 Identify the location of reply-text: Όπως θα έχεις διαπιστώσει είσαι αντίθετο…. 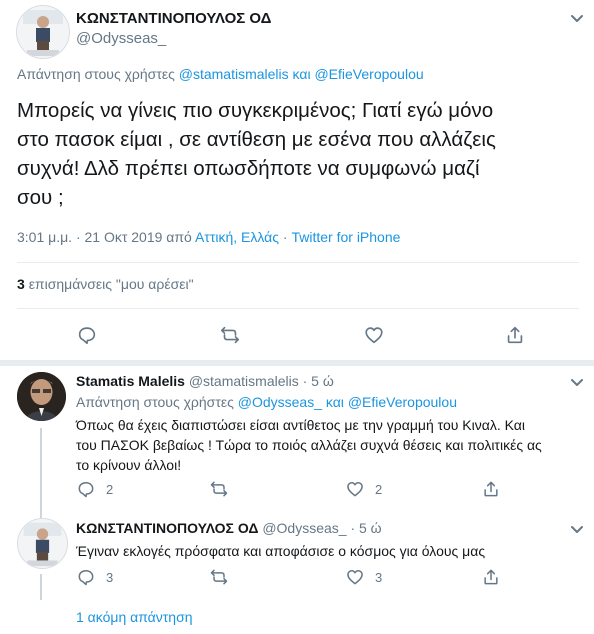
(309, 445).